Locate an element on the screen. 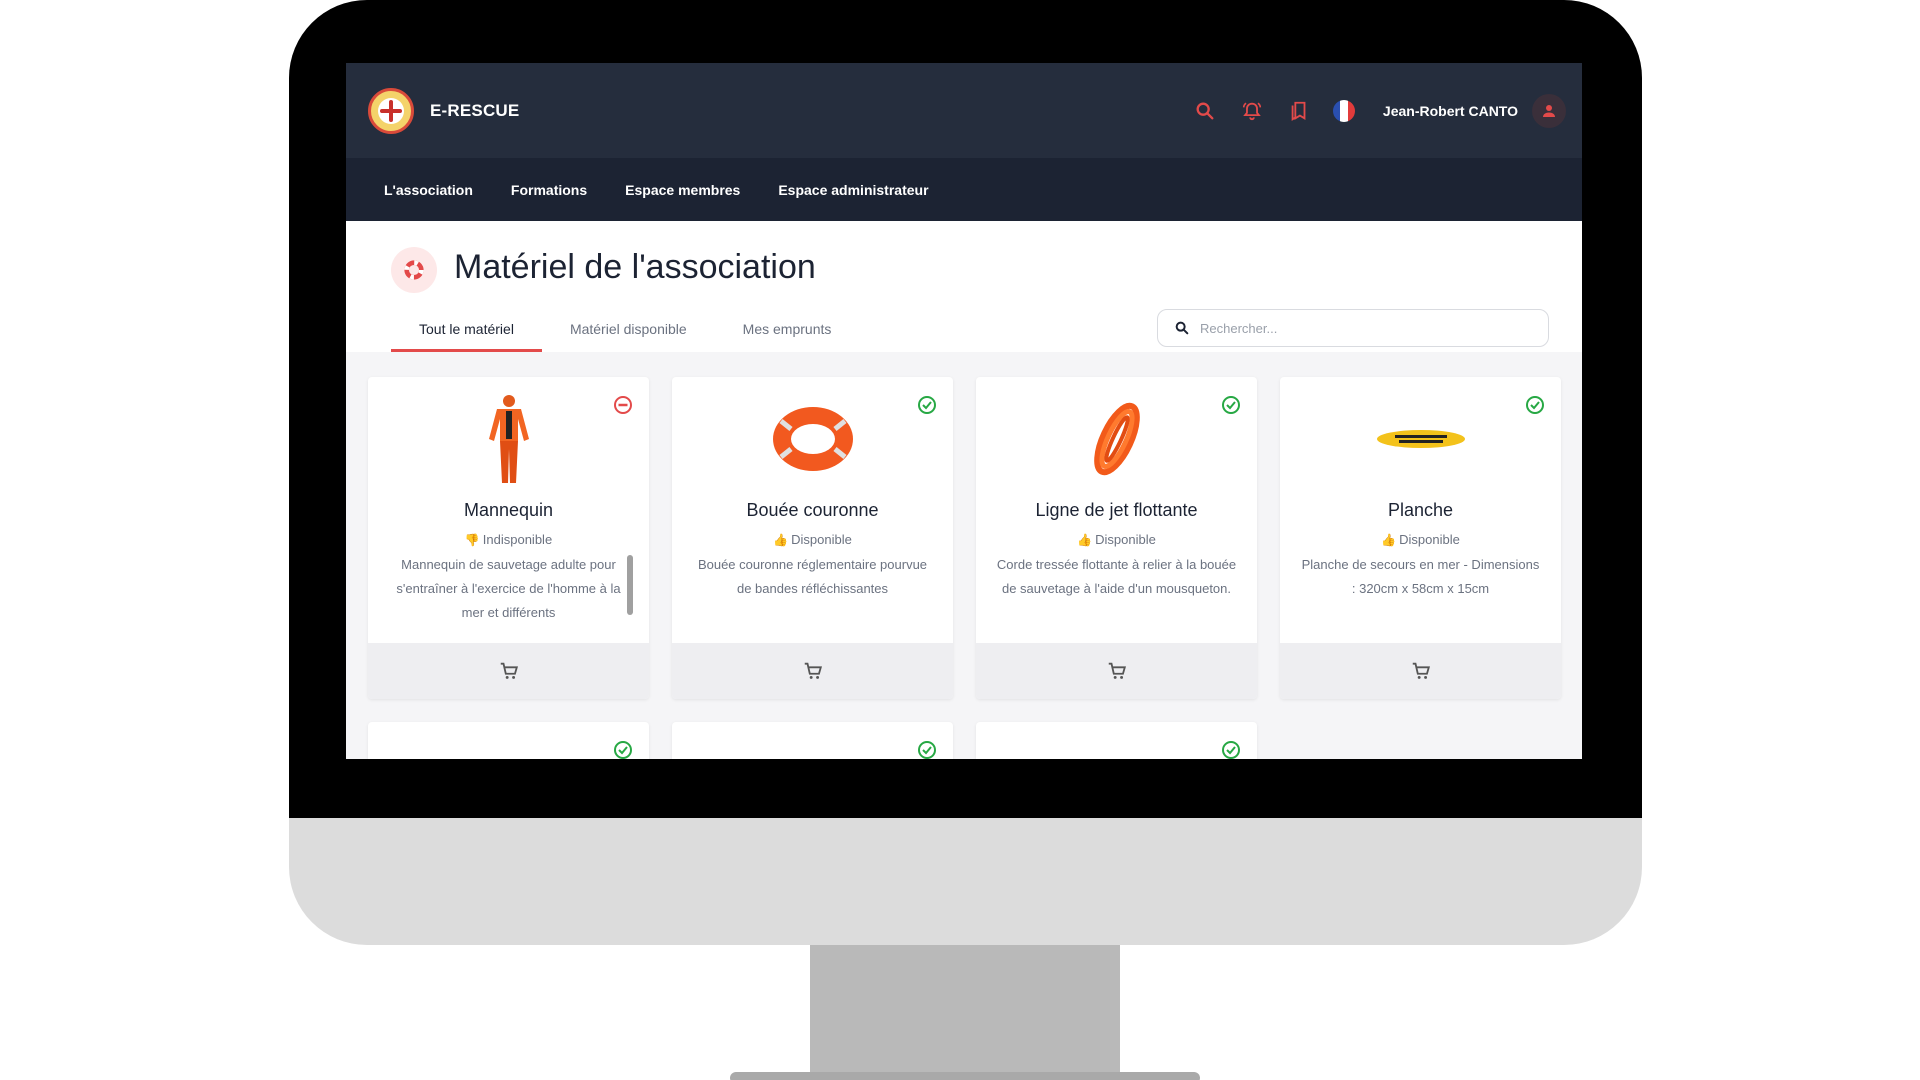 The width and height of the screenshot is (1920, 1080). vest-image is located at coordinates (508, 747).